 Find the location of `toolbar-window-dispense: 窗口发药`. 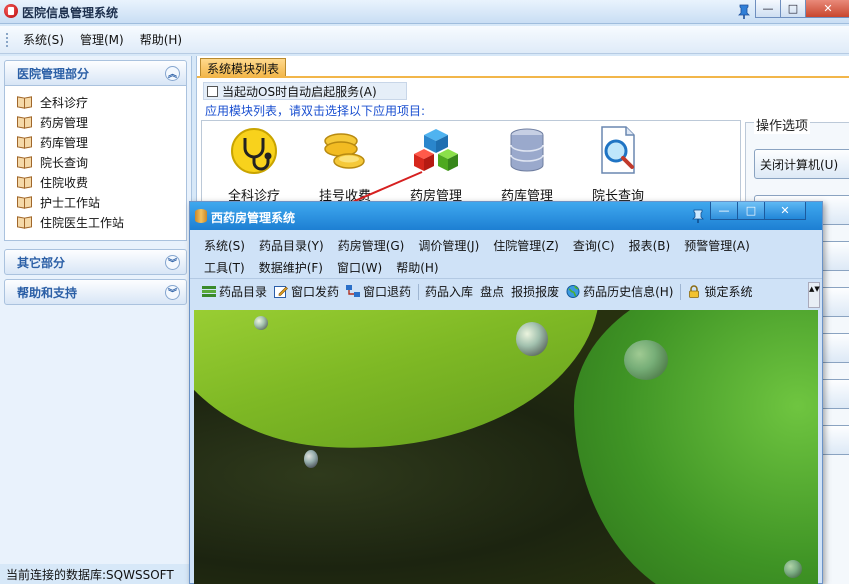

toolbar-window-dispense: 窗口发药 is located at coordinates (306, 291).